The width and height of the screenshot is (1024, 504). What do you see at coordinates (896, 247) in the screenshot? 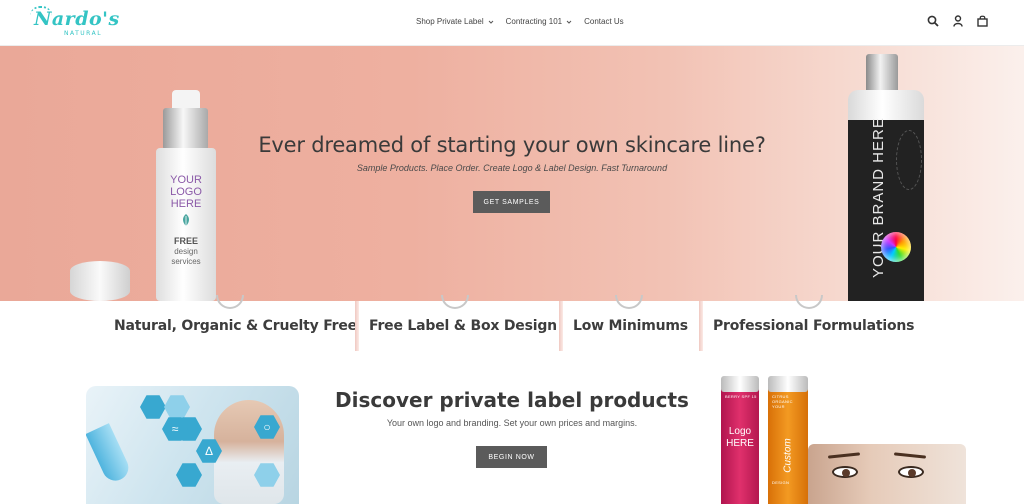
I see `color-wheel-icon` at bounding box center [896, 247].